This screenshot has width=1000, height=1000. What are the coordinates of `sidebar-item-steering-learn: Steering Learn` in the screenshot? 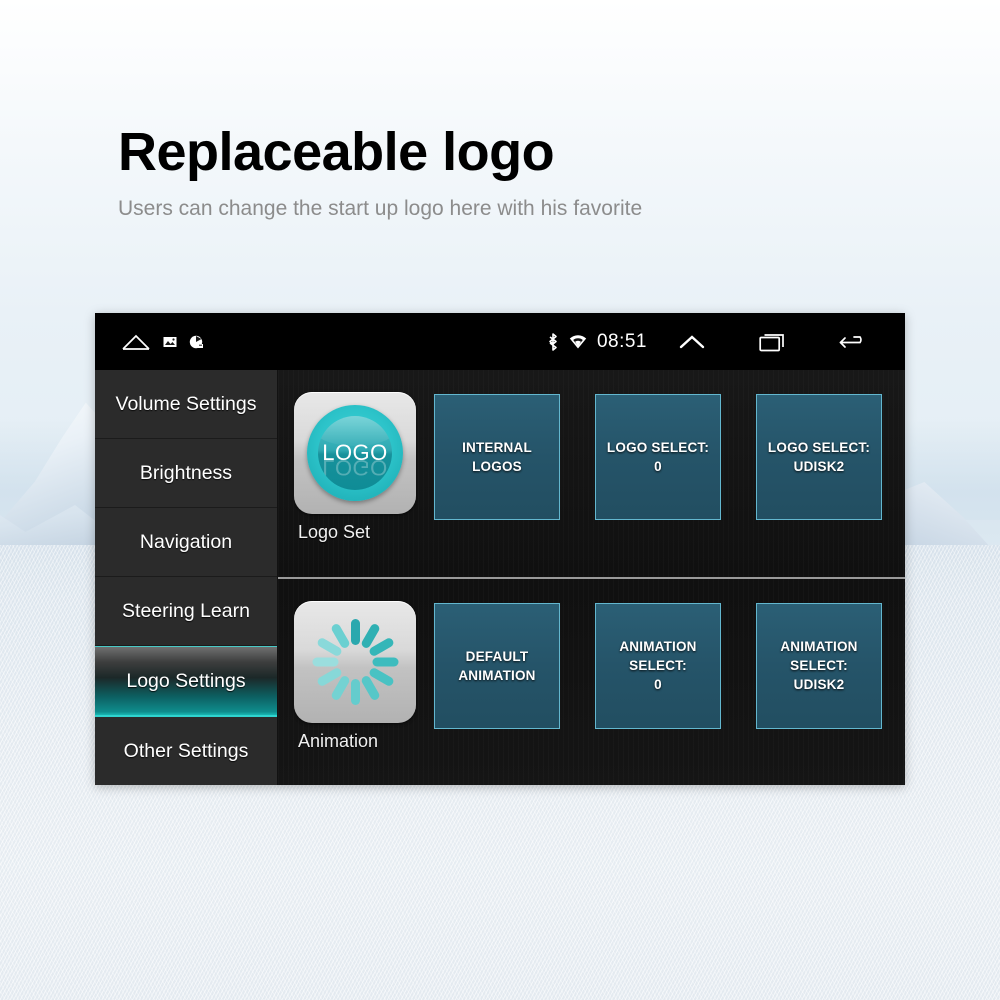 It's located at (186, 611).